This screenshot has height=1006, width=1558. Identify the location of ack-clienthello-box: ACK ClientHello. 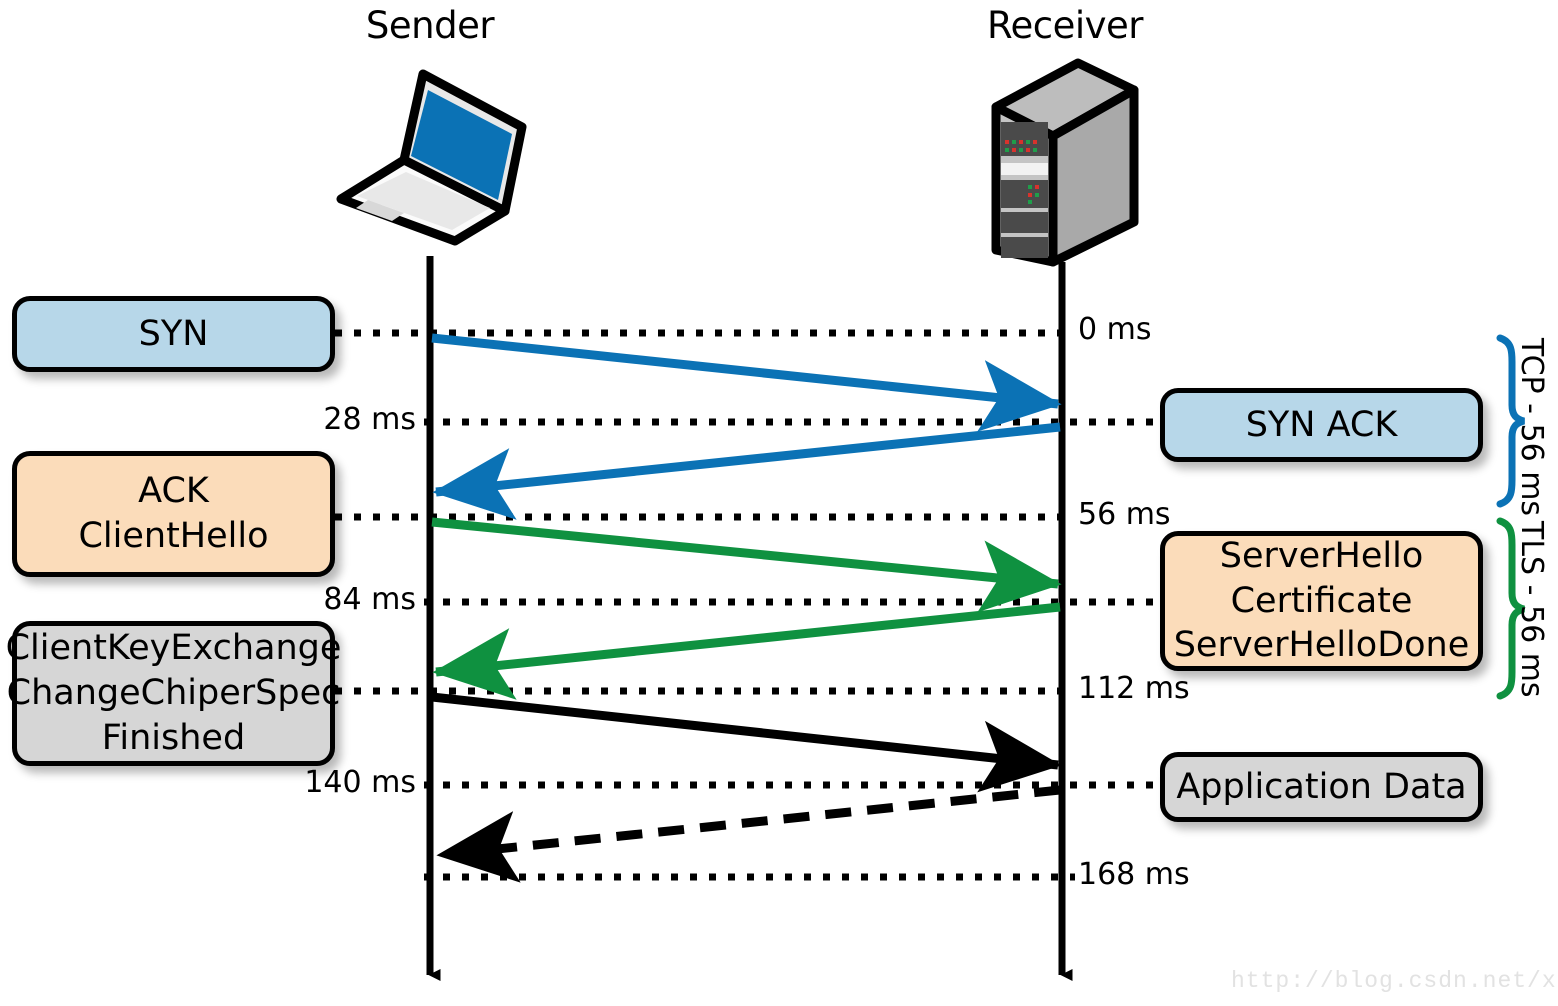
(173, 514).